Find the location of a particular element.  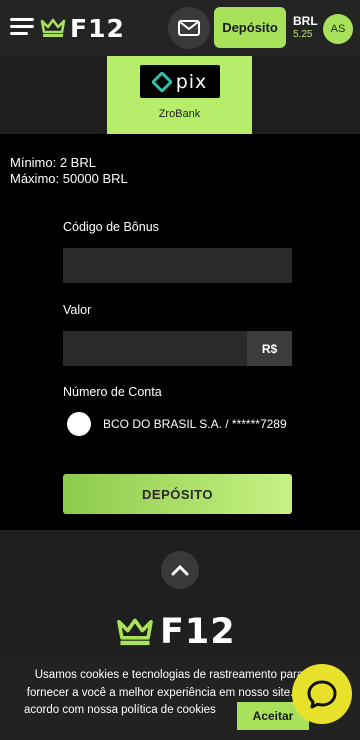

pix-logo: pix is located at coordinates (179, 81).